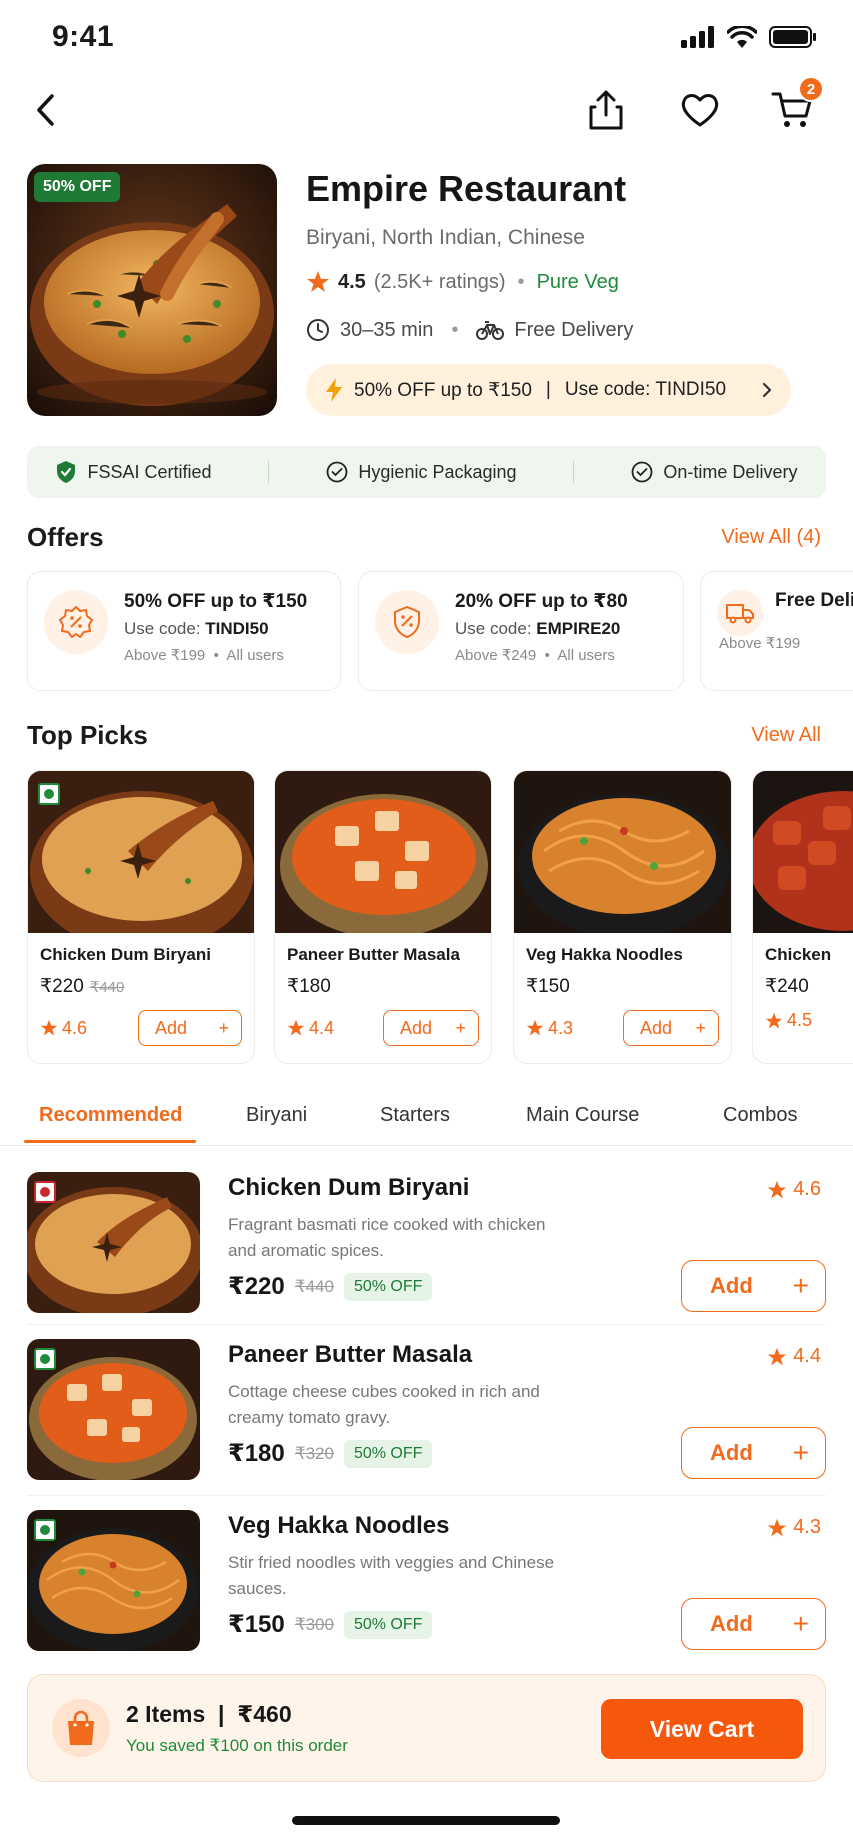 Image resolution: width=853 pixels, height=1844 pixels. What do you see at coordinates (541, 601) in the screenshot?
I see `offer-title: 20% OFF up to ₹80` at bounding box center [541, 601].